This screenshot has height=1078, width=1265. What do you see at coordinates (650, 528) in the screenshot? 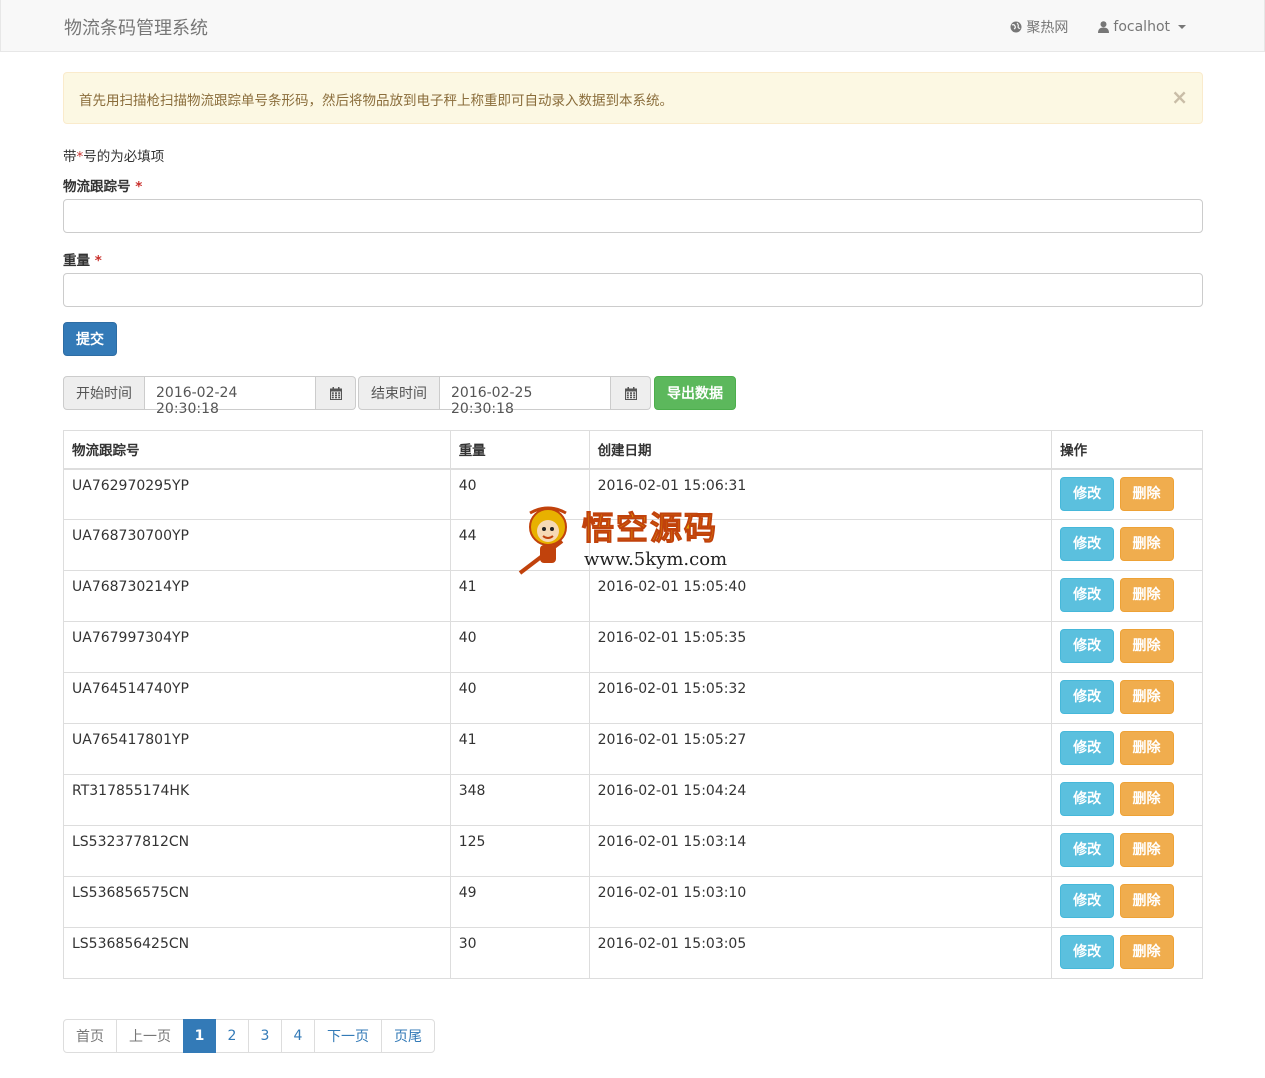
I see `watermark-title: 悟空源码` at bounding box center [650, 528].